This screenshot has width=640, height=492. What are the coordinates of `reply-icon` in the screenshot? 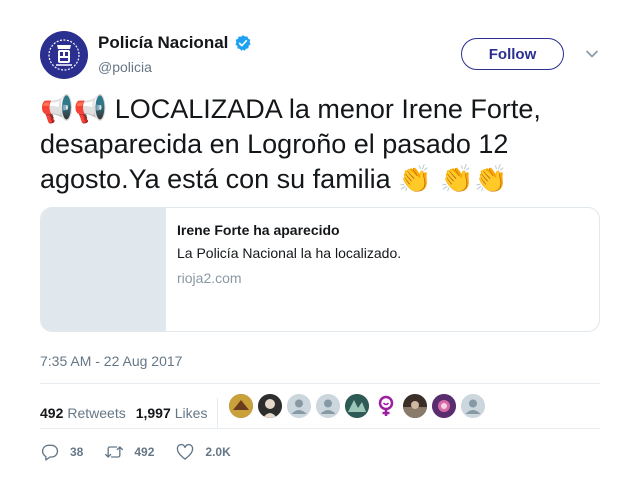 It's located at (50, 452).